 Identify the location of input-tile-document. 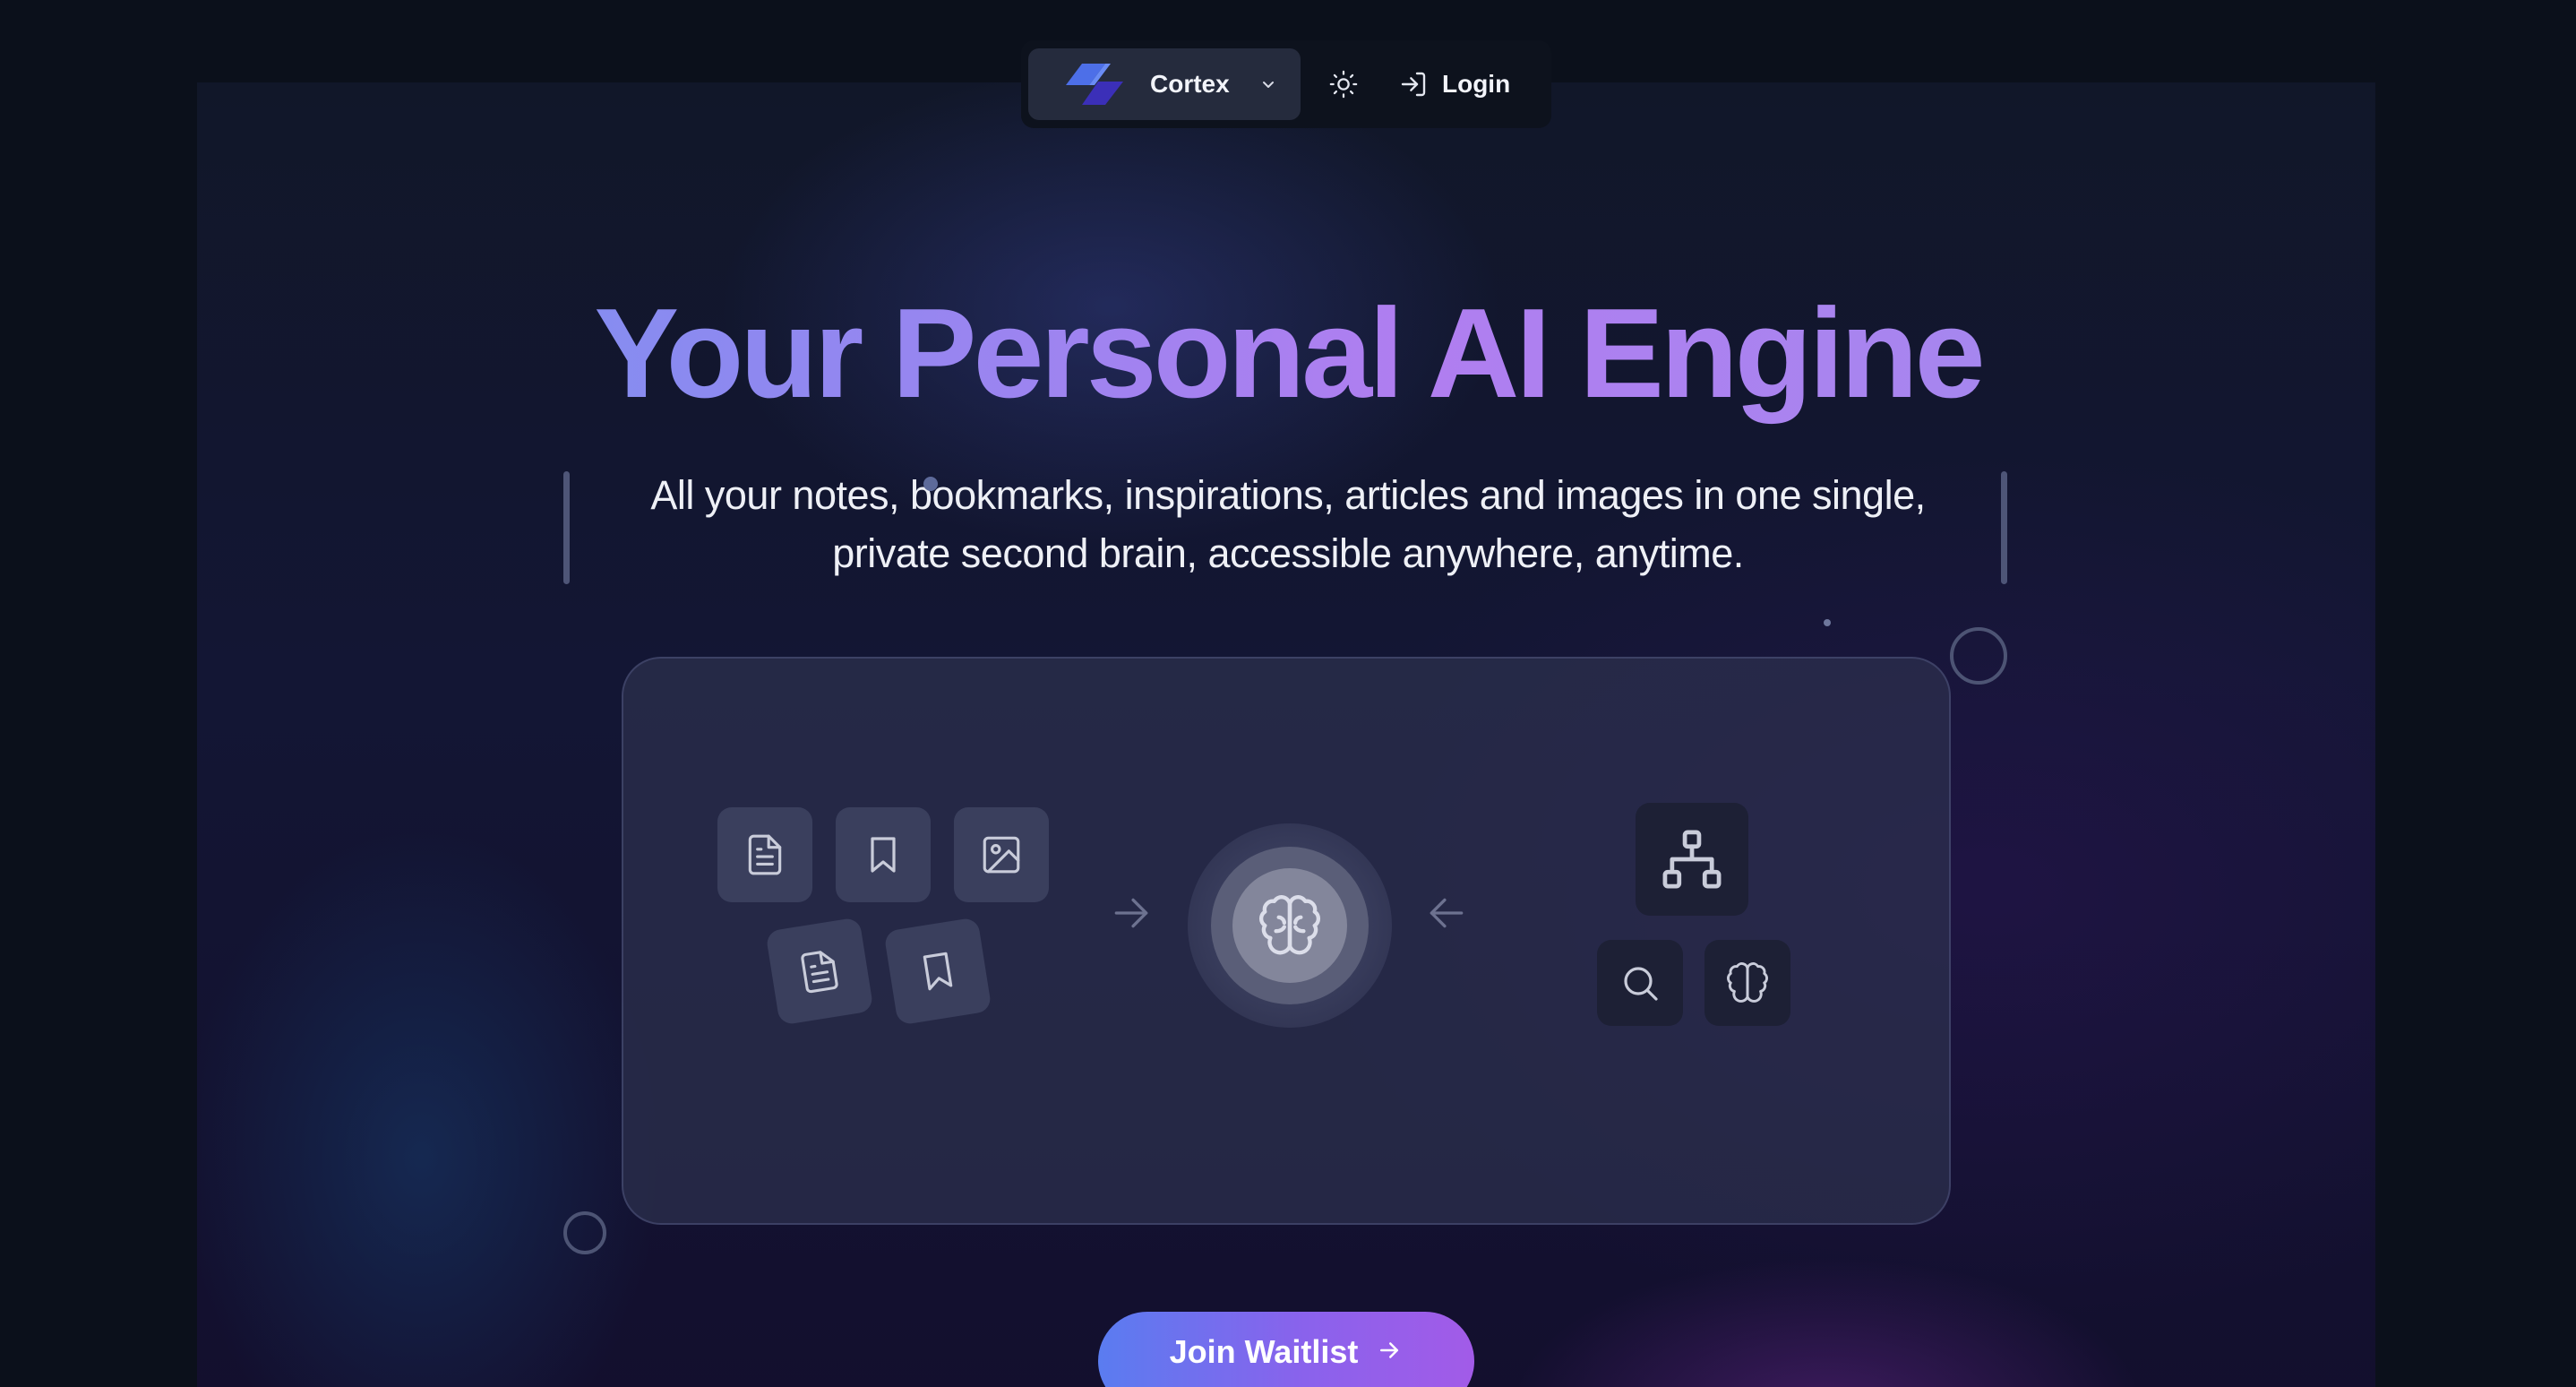
(764, 854).